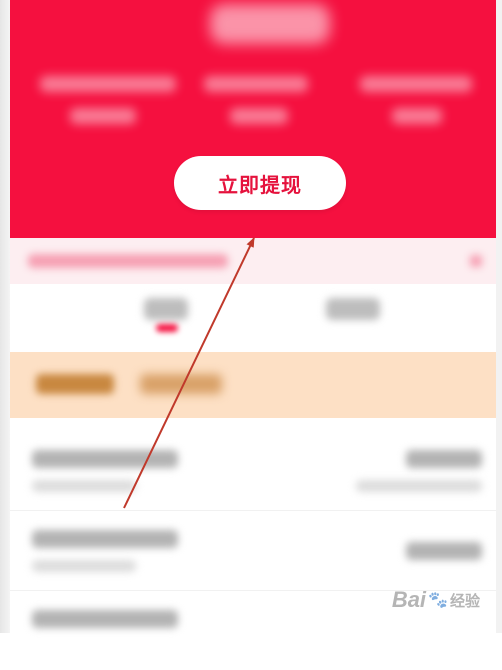 The height and width of the screenshot is (670, 502). I want to click on screen-right-border, so click(499, 316).